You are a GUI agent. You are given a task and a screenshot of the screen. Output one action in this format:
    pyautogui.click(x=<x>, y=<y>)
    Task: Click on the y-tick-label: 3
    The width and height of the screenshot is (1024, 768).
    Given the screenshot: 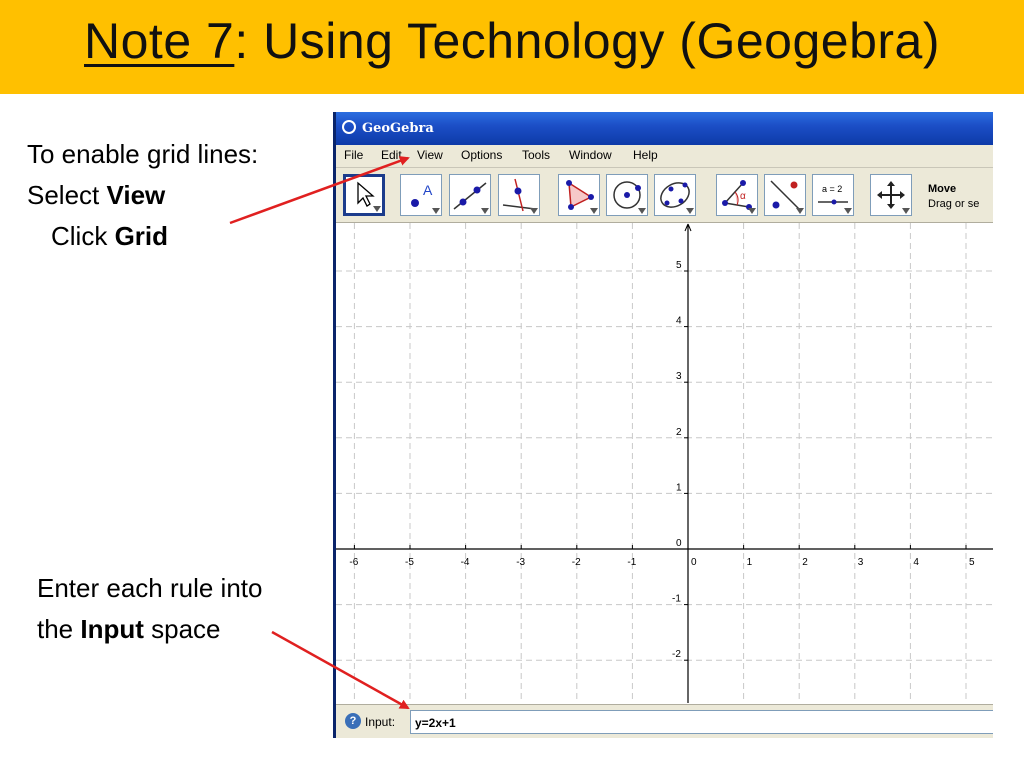 What is the action you would take?
    pyautogui.click(x=679, y=376)
    